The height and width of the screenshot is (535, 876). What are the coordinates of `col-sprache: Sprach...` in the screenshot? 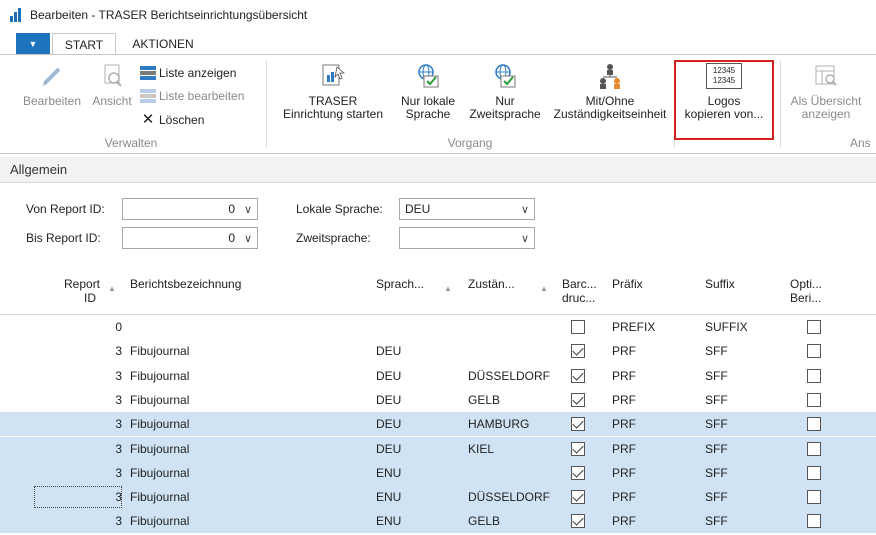 It's located at (400, 284).